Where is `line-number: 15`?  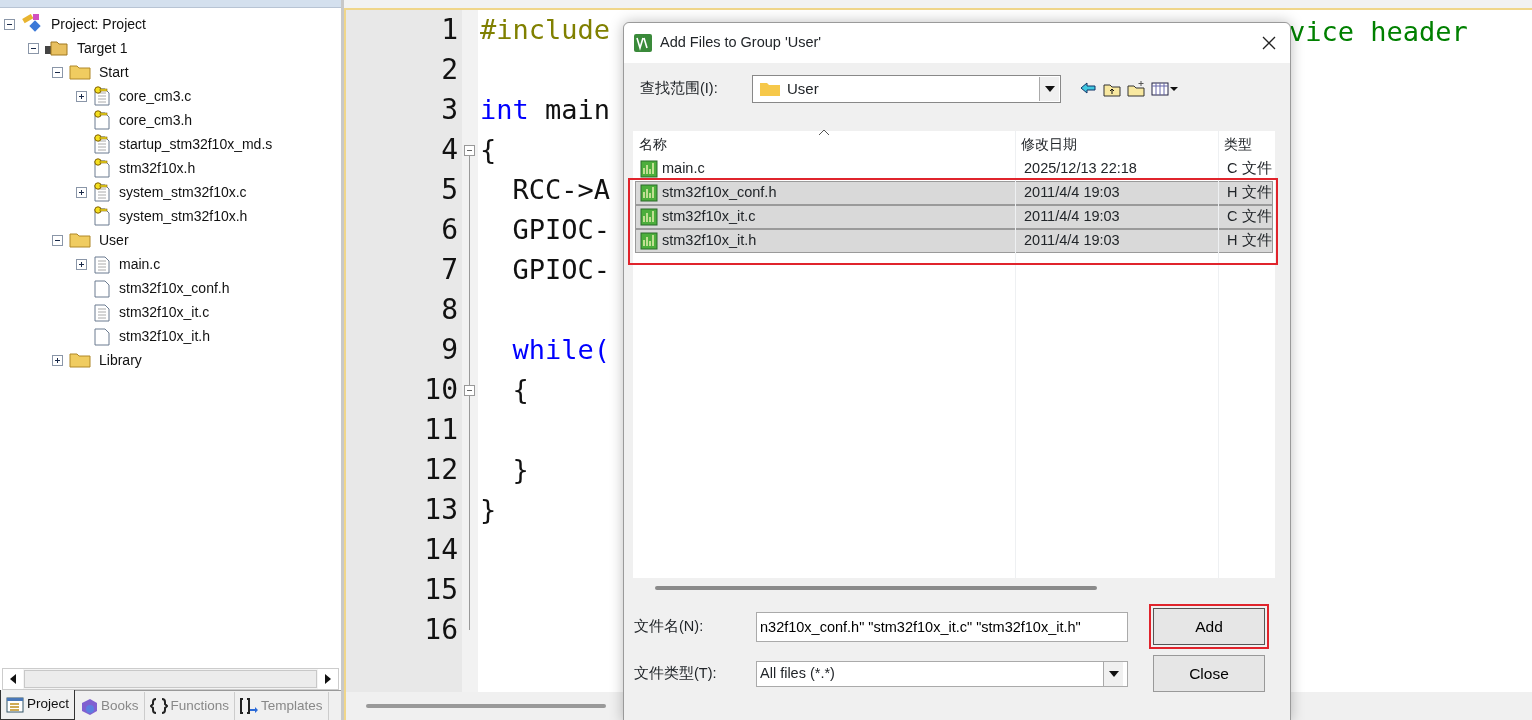
line-number: 15 is located at coordinates (441, 590).